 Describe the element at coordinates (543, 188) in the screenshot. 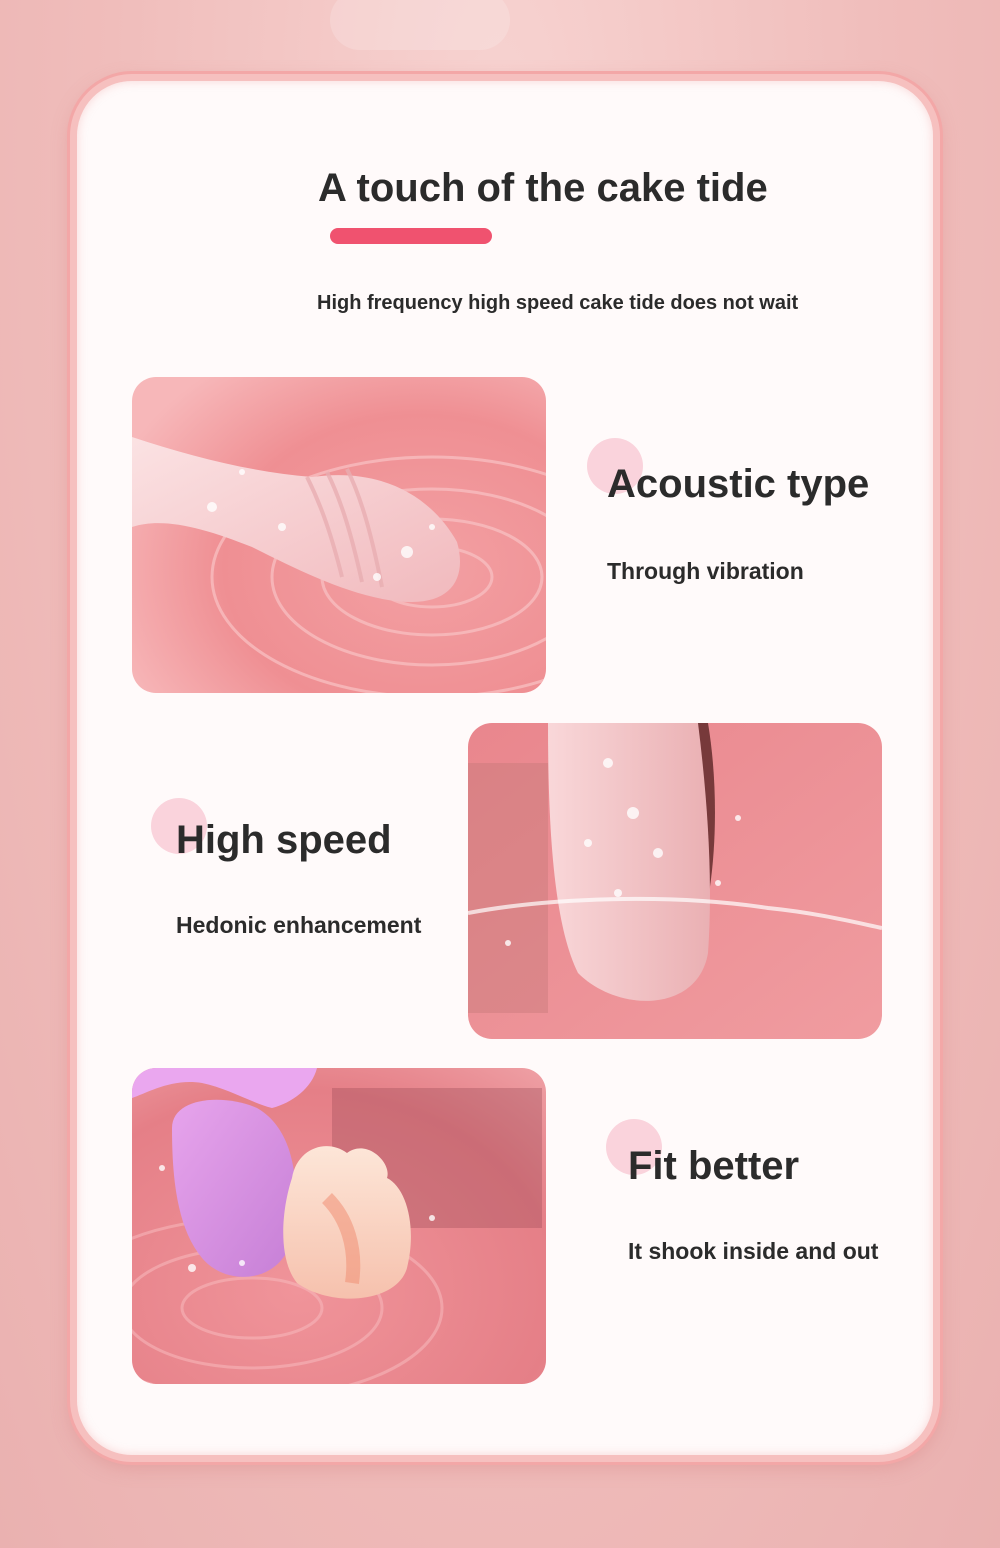

I see `page-title: A touch of the cake tide` at that location.